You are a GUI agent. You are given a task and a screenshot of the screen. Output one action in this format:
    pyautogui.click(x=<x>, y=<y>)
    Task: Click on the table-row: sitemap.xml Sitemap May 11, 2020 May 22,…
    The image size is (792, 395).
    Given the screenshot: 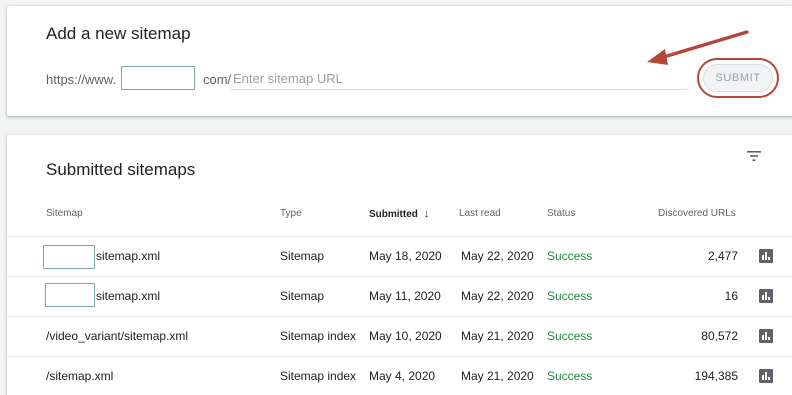 What is the action you would take?
    pyautogui.click(x=399, y=296)
    